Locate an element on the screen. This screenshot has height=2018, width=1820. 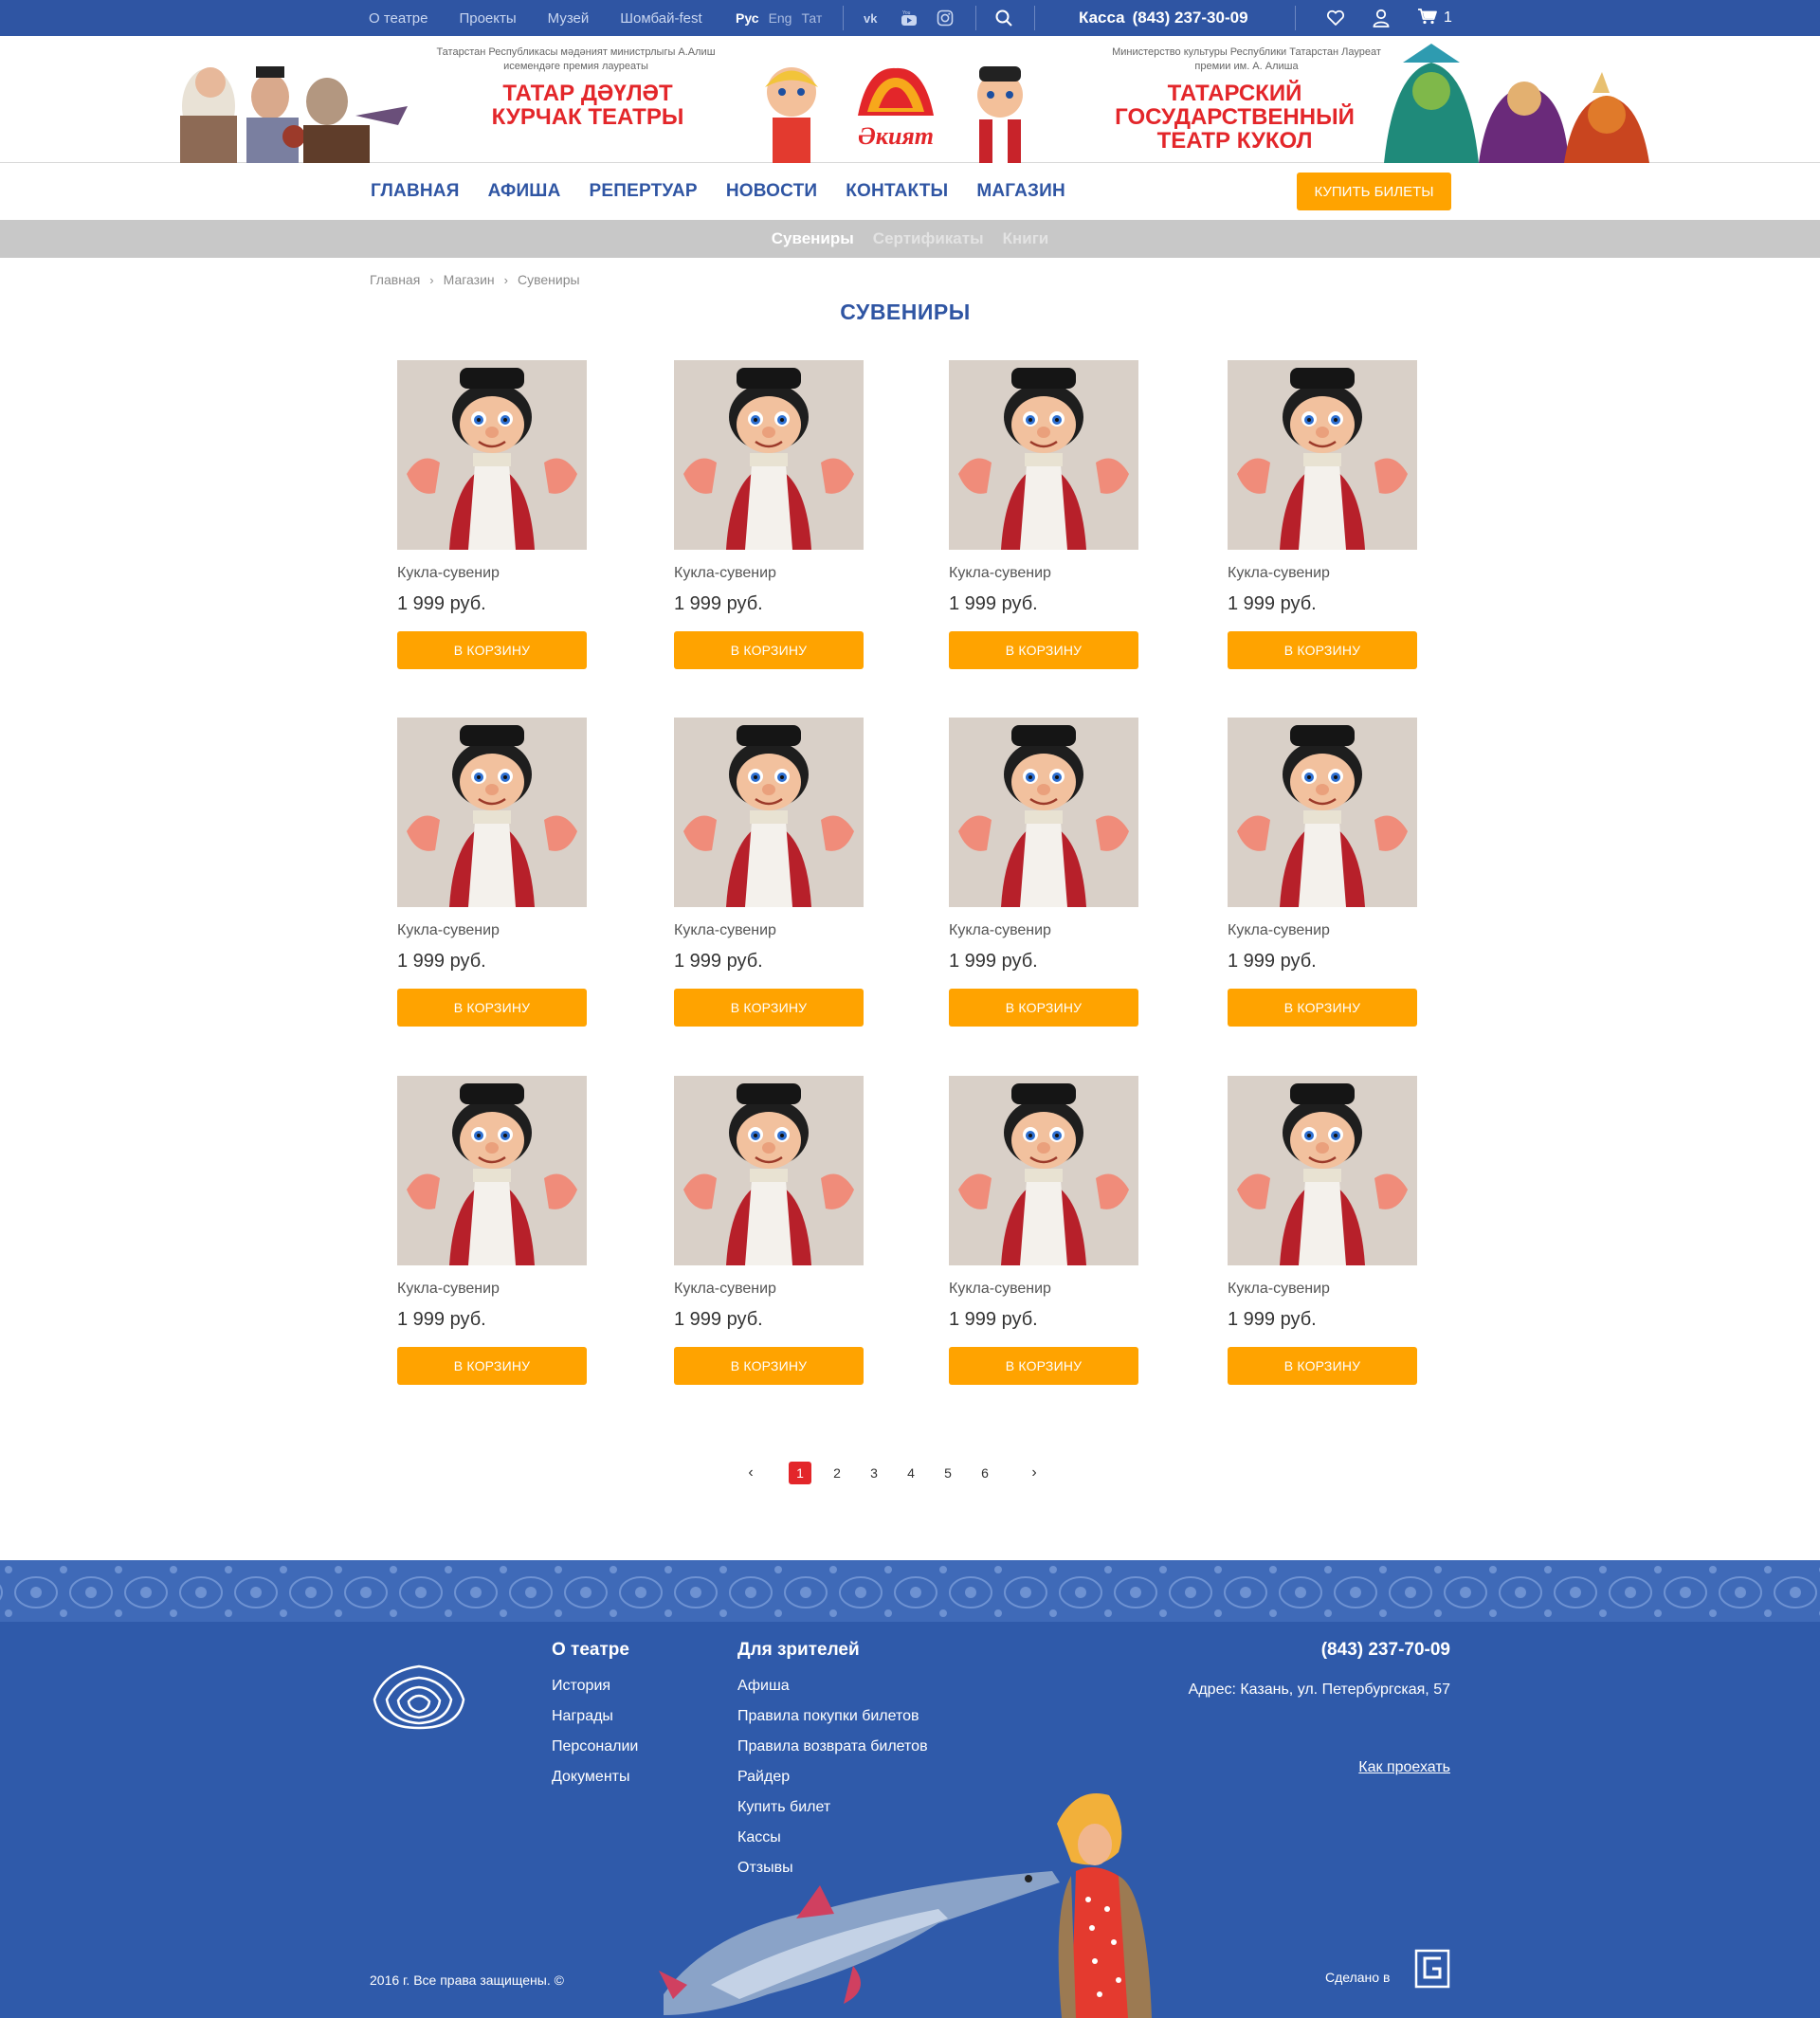
lang-tat: Тат is located at coordinates (811, 18).